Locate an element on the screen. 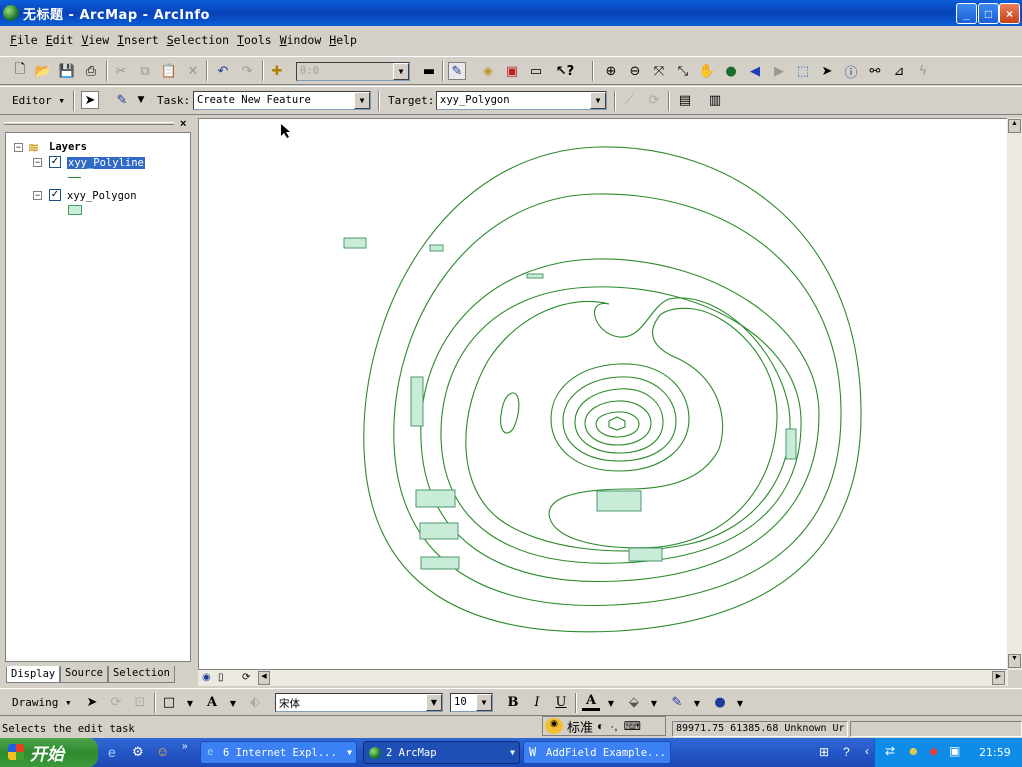 The image size is (1022, 767). ime-keyboard-icon: ⌨ is located at coordinates (632, 726).